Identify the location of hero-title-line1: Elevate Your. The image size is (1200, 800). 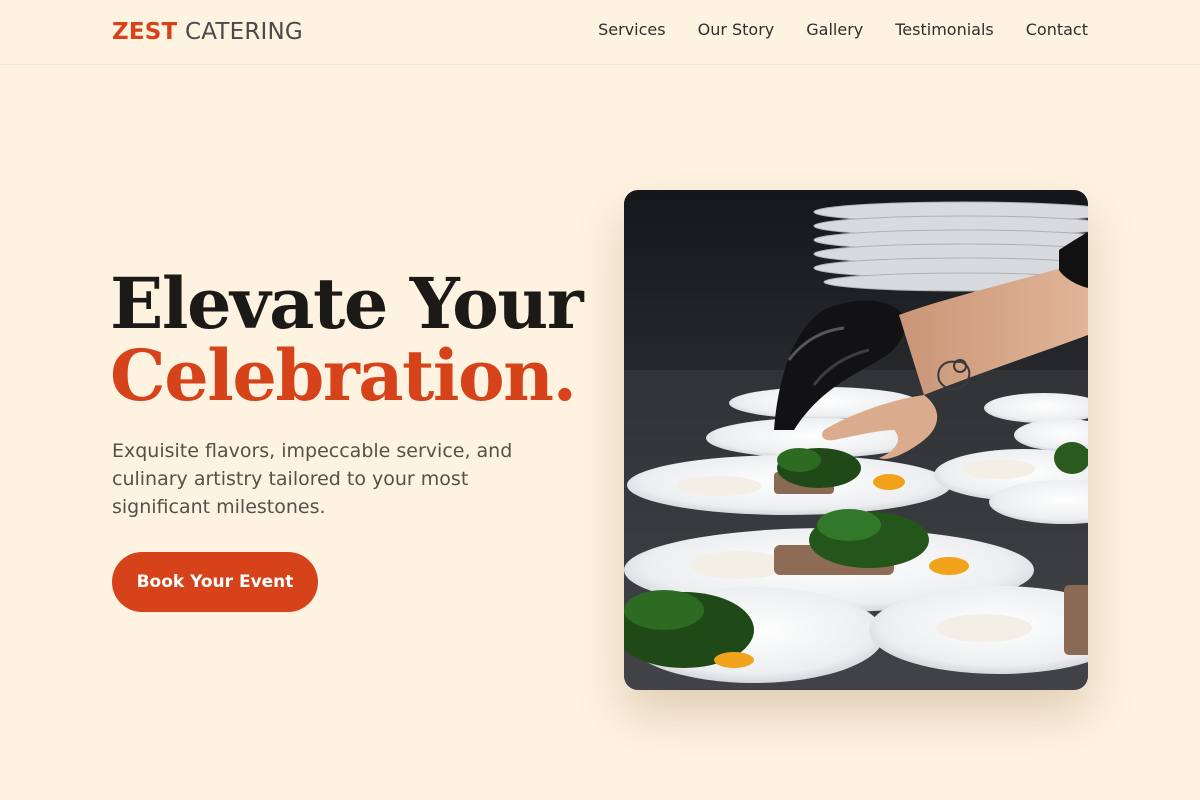
(347, 303).